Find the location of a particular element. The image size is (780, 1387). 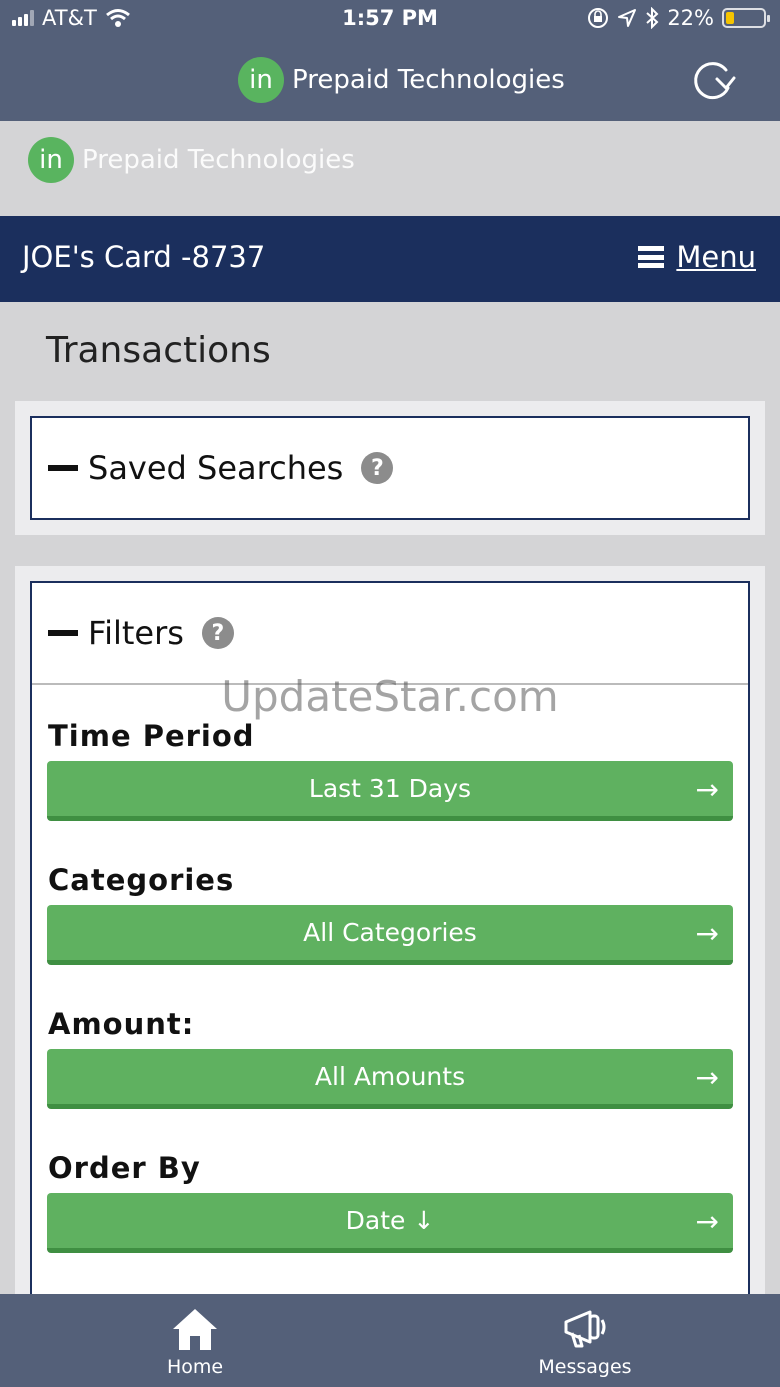

tab-home-label: Home is located at coordinates (195, 1367).